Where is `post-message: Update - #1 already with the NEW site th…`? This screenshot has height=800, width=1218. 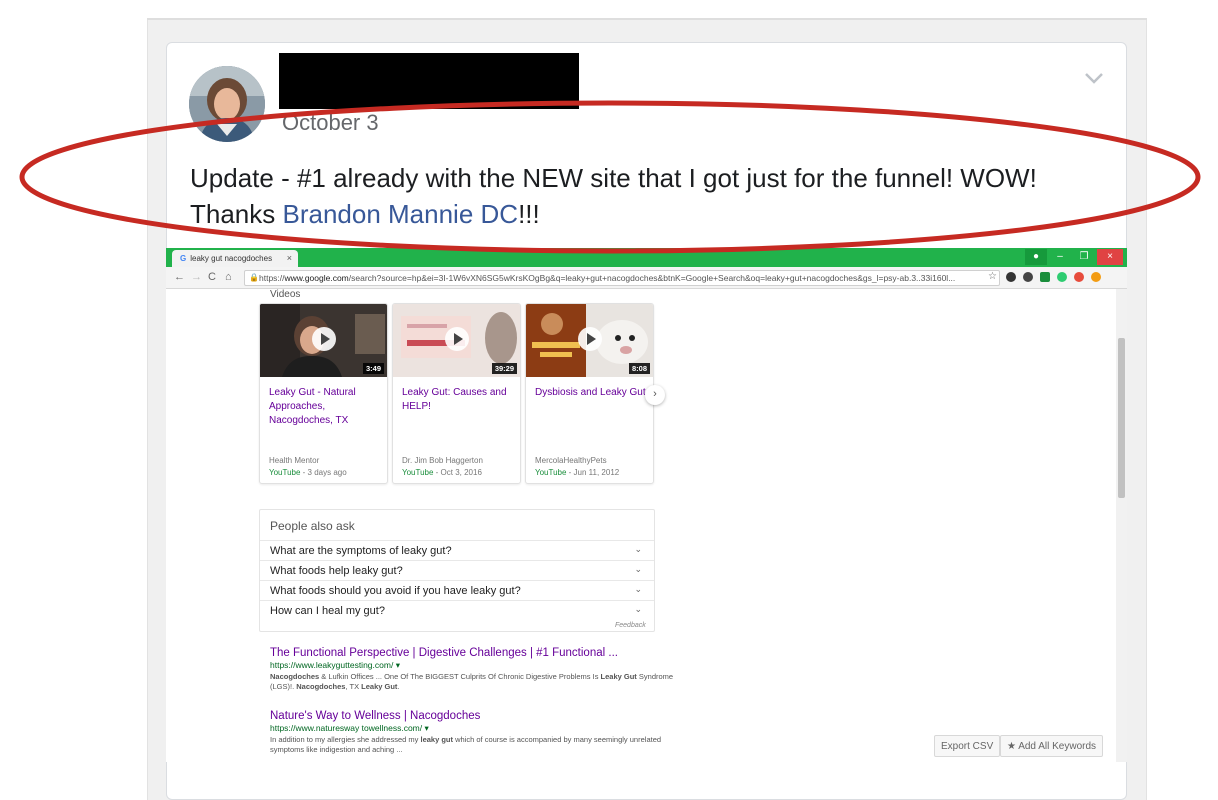
post-message: Update - #1 already with the NEW site th… is located at coordinates (655, 196).